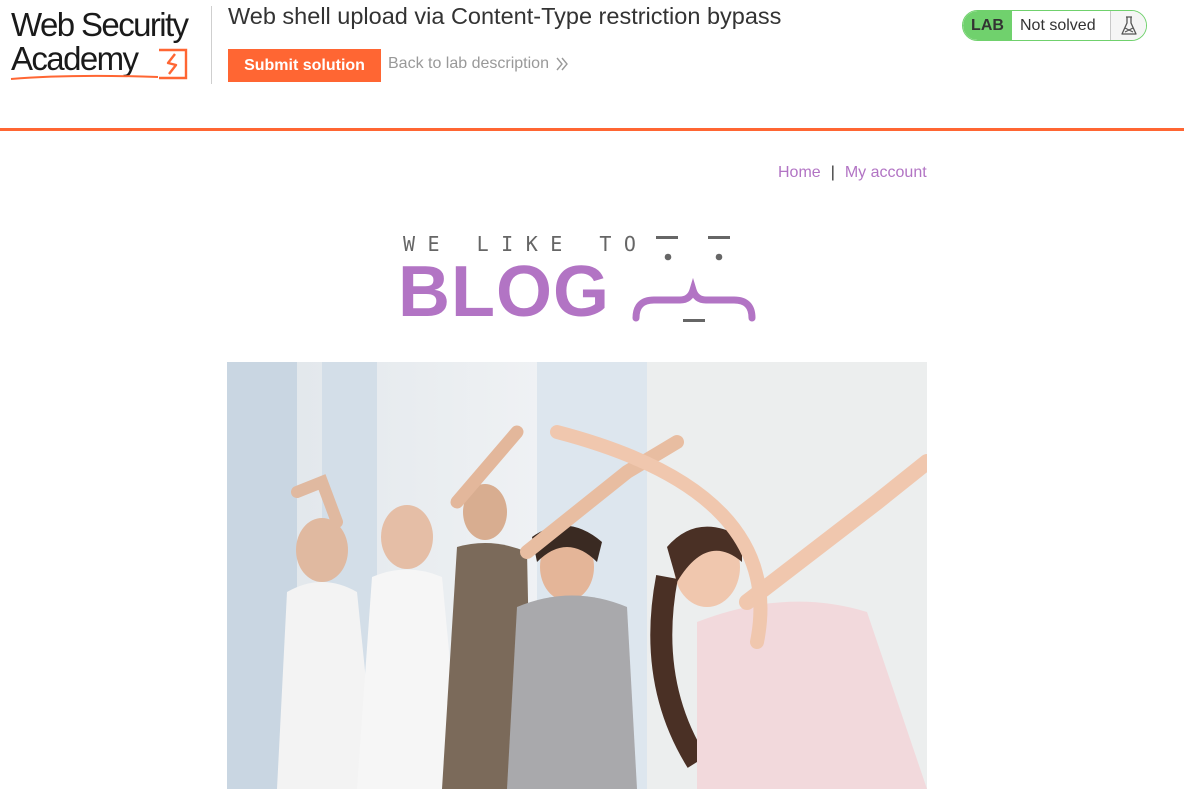 The width and height of the screenshot is (1184, 789). I want to click on back-to-lab-description-link: Back to lab description, so click(478, 64).